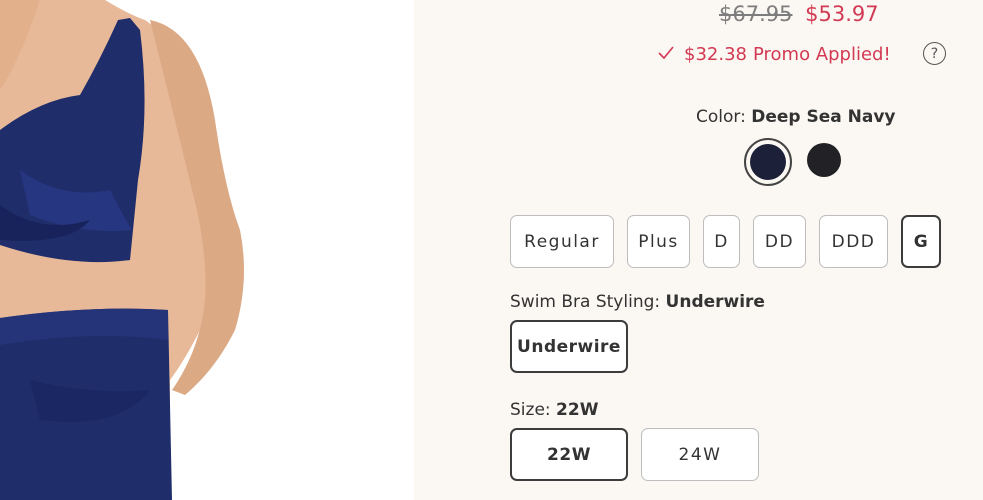 This screenshot has height=500, width=983. Describe the element at coordinates (934, 53) in the screenshot. I see `help-icon: ?` at that location.